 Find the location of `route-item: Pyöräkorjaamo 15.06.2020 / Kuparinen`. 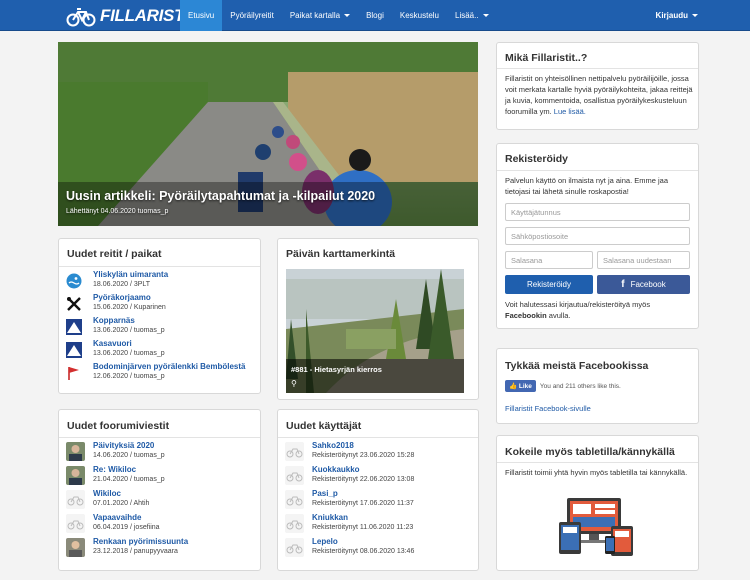

route-item: Pyöräkorjaamo 15.06.2020 / Kuparinen is located at coordinates (156, 305).